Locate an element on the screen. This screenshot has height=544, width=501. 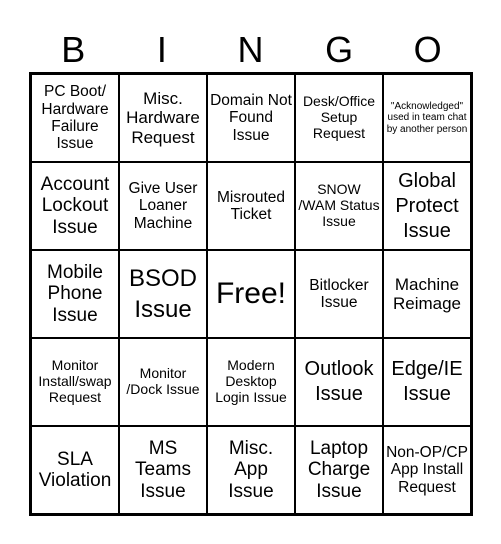
bingo-cell: Non-OP/CP App Install Request is located at coordinates (427, 470).